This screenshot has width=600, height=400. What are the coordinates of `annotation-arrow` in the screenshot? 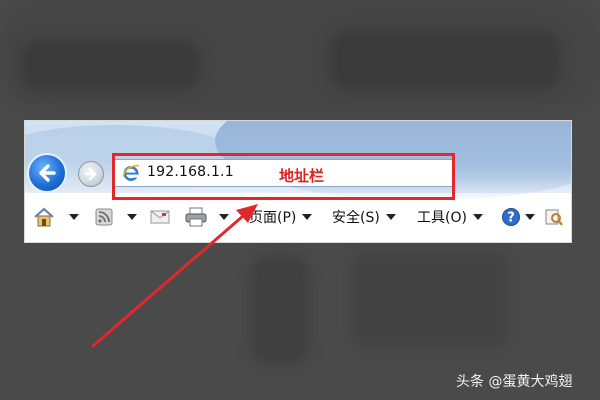 It's located at (174, 276).